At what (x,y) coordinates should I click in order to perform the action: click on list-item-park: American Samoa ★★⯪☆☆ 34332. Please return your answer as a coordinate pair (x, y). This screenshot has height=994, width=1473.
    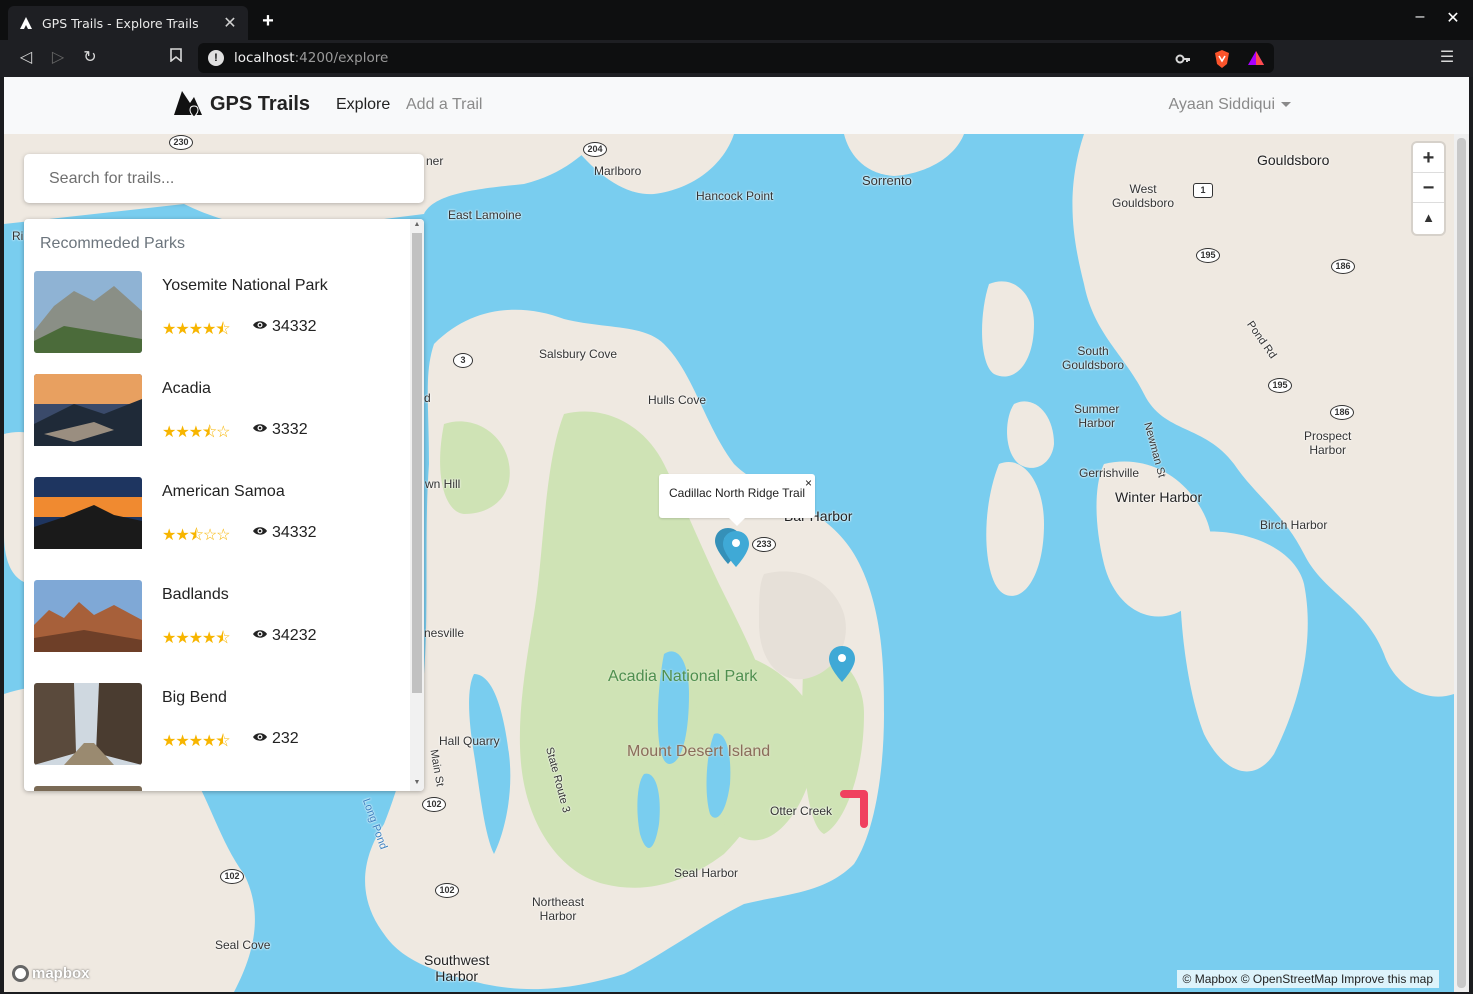
    Looking at the image, I should click on (224, 518).